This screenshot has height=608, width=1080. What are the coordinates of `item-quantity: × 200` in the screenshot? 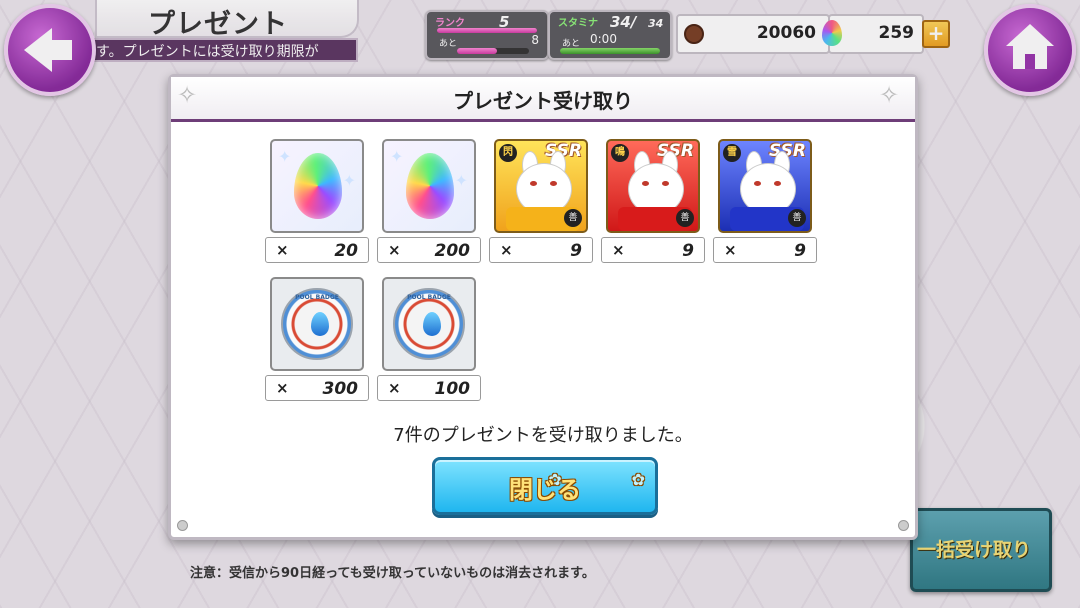 It's located at (429, 250).